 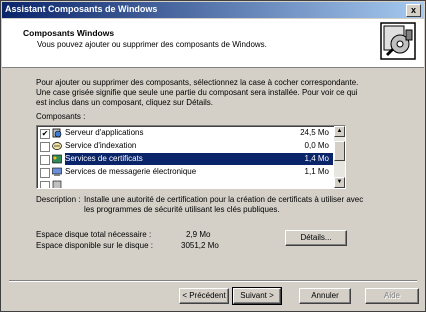 What do you see at coordinates (314, 132) in the screenshot?
I see `component-size: 24,5 Mo` at bounding box center [314, 132].